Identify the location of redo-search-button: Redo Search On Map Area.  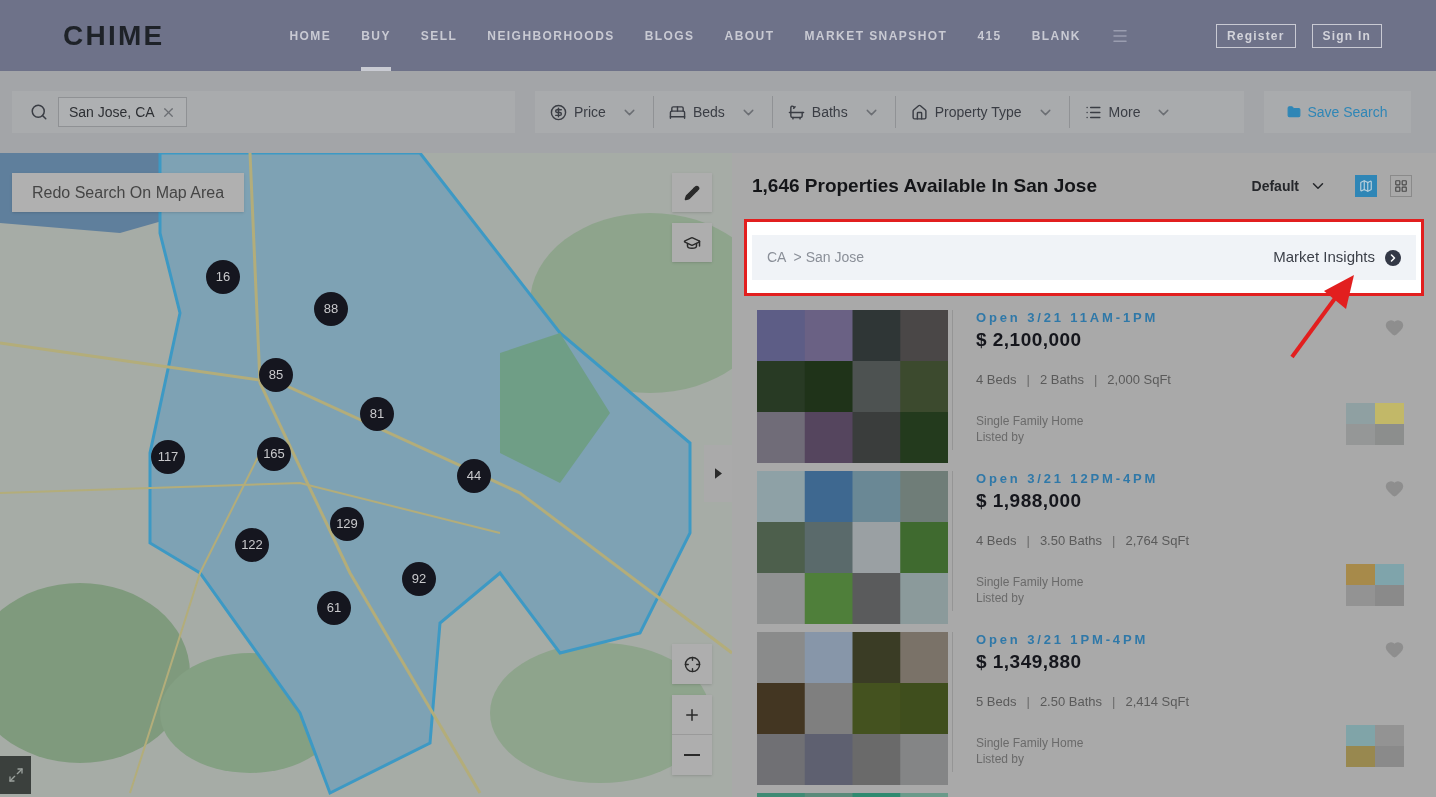
(128, 192).